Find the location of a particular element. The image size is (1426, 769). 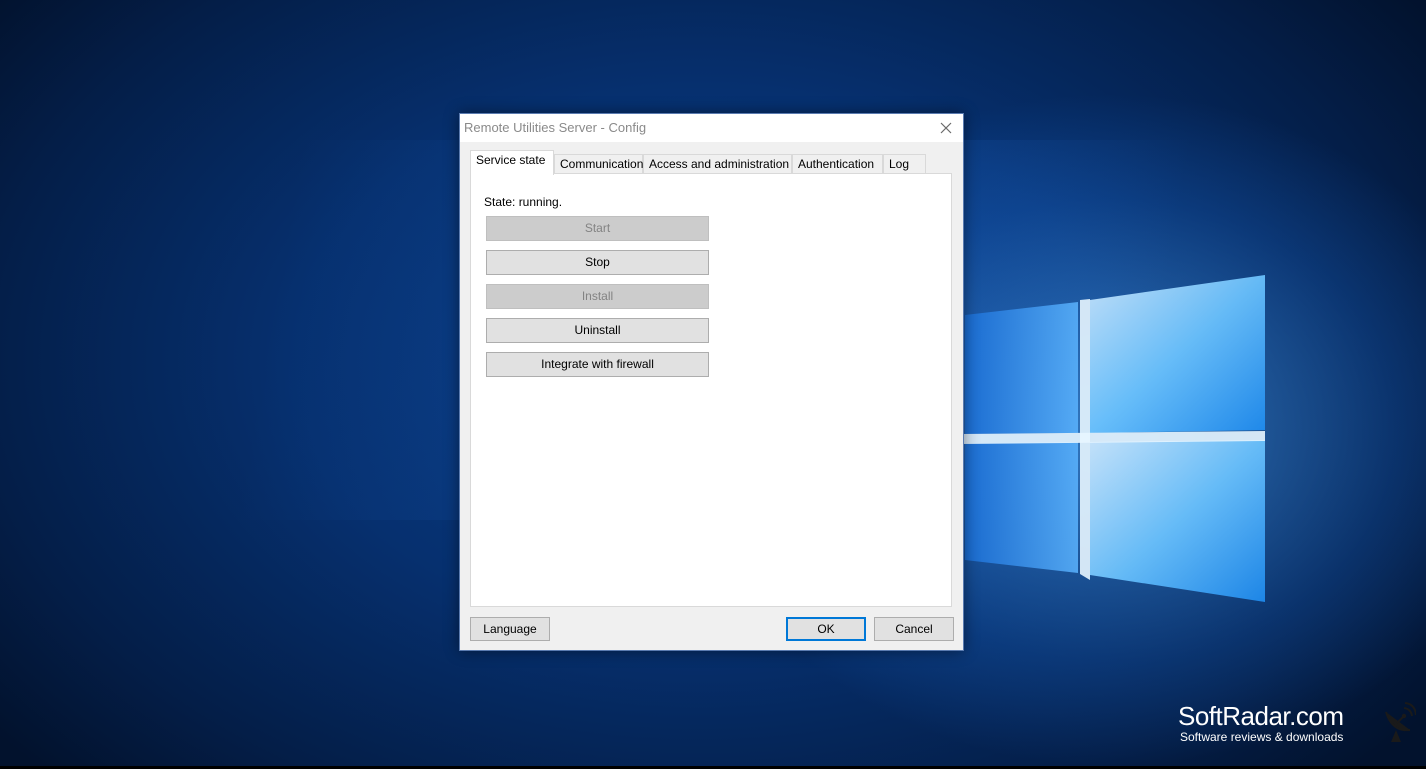

title-bar: Remote Utilities Server - Config is located at coordinates (711, 128).